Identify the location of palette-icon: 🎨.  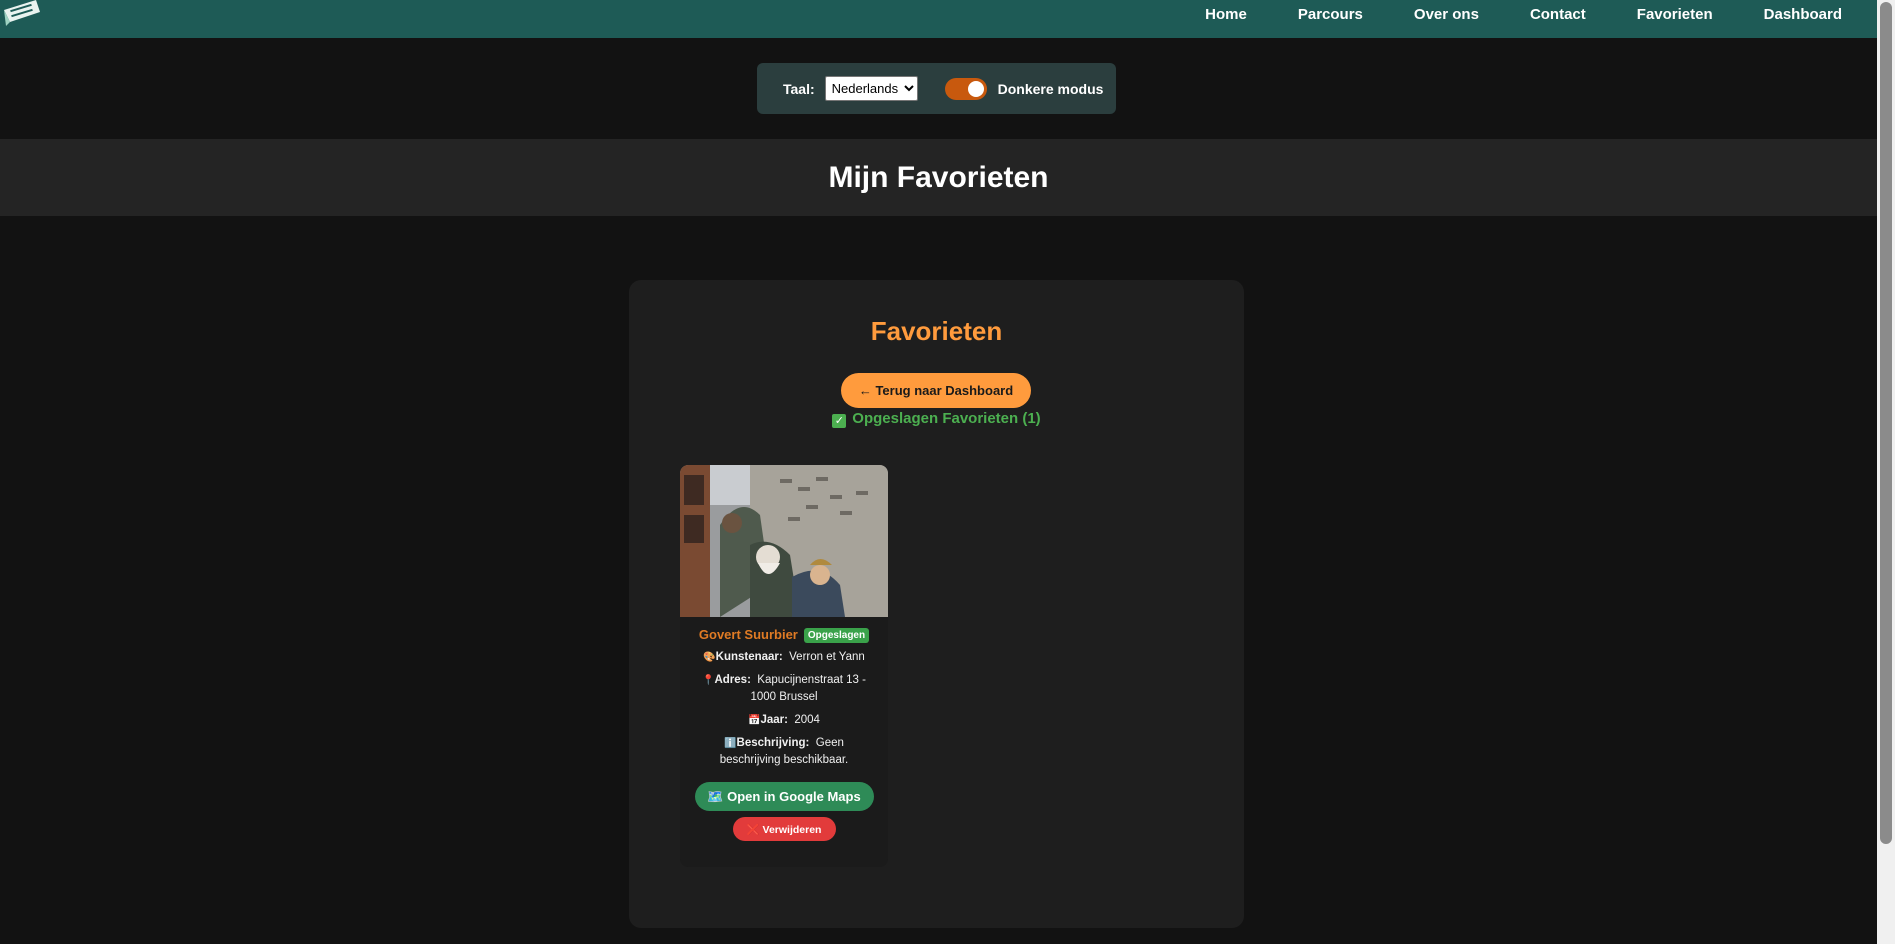
(709, 657).